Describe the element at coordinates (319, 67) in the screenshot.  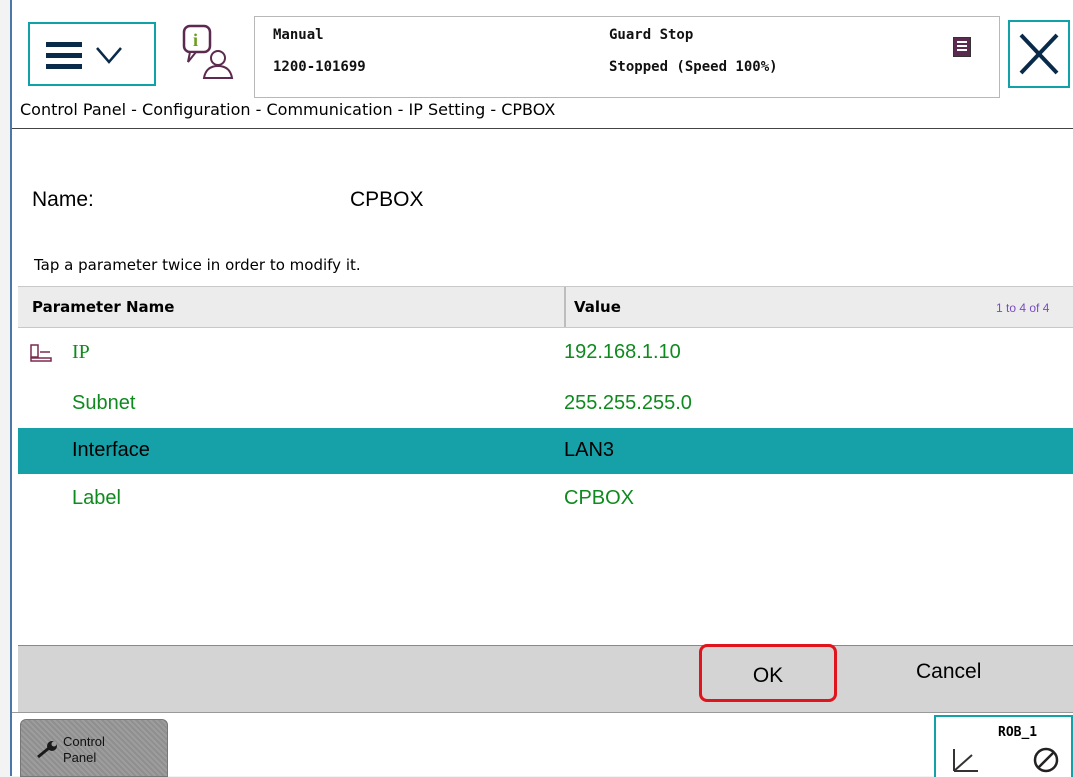
I see `controller-id: 1200-101699` at that location.